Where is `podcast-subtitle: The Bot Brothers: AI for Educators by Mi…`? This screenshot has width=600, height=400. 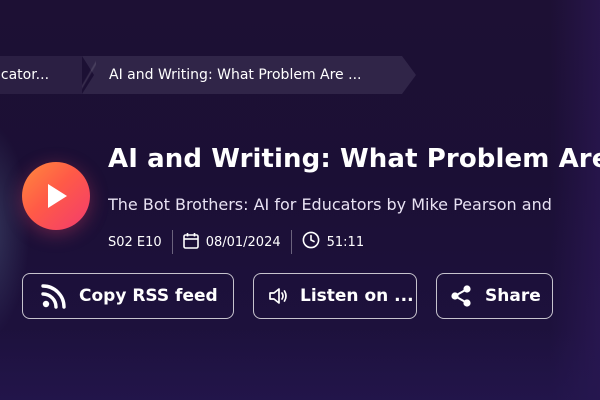 podcast-subtitle: The Bot Brothers: AI for Educators by Mi… is located at coordinates (330, 204).